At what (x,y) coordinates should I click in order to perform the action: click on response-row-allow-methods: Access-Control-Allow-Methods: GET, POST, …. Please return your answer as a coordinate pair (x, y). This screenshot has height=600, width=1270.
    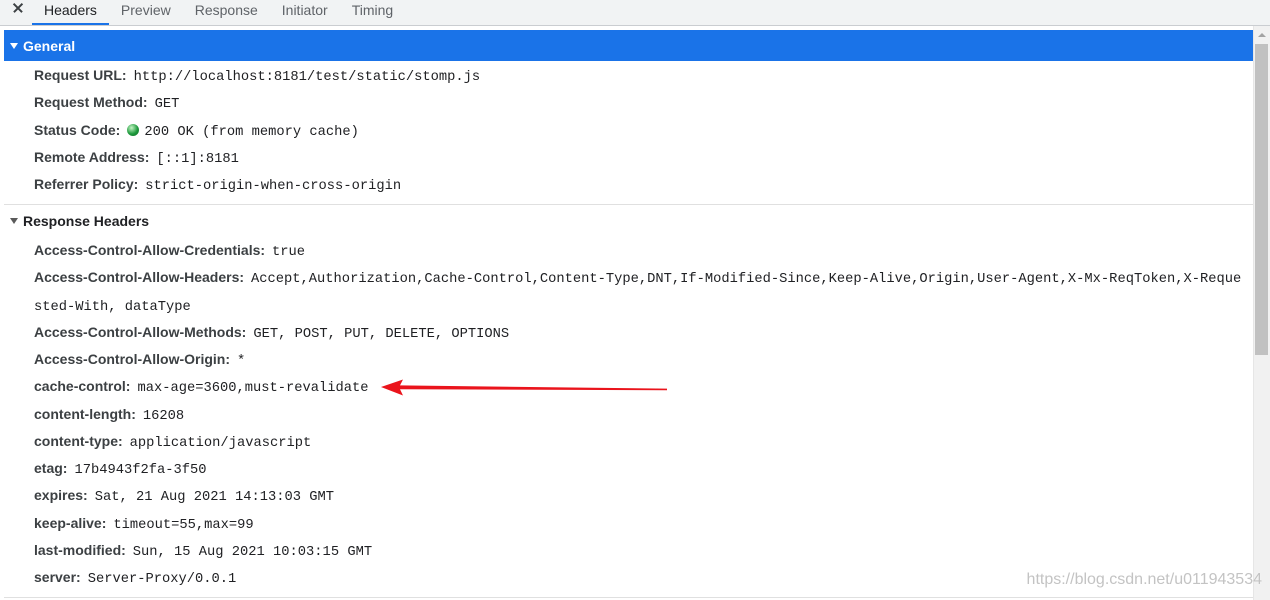
    Looking at the image, I should click on (640, 332).